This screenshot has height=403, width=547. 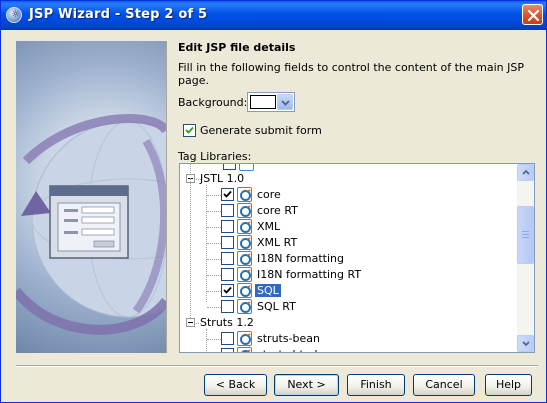 I want to click on scroll-up-button, so click(x=525, y=172).